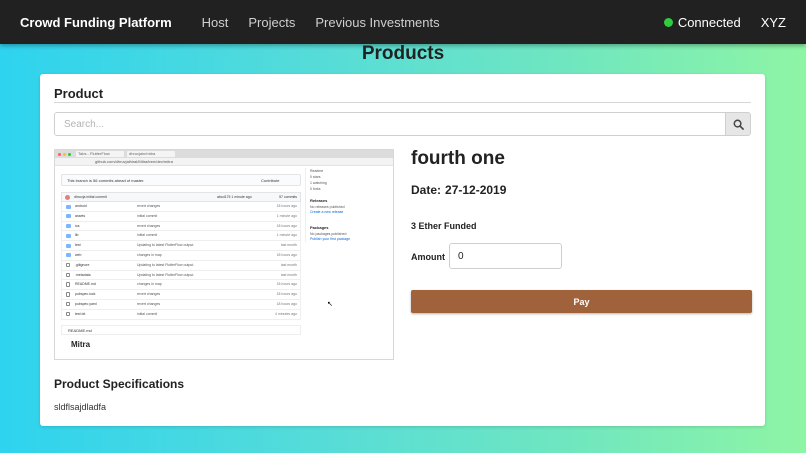 The image size is (806, 453). What do you see at coordinates (458, 158) in the screenshot?
I see `product-name: fourth one` at bounding box center [458, 158].